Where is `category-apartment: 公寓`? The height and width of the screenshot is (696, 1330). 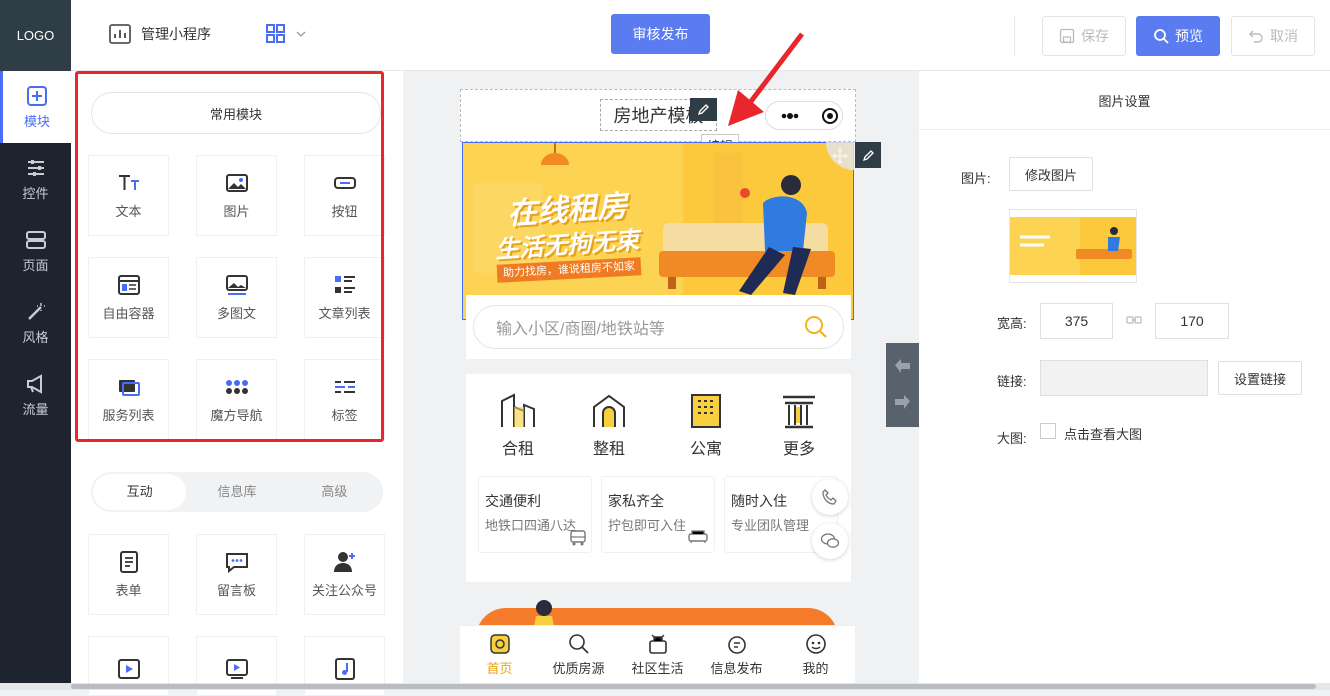
category-apartment: 公寓 is located at coordinates (706, 426).